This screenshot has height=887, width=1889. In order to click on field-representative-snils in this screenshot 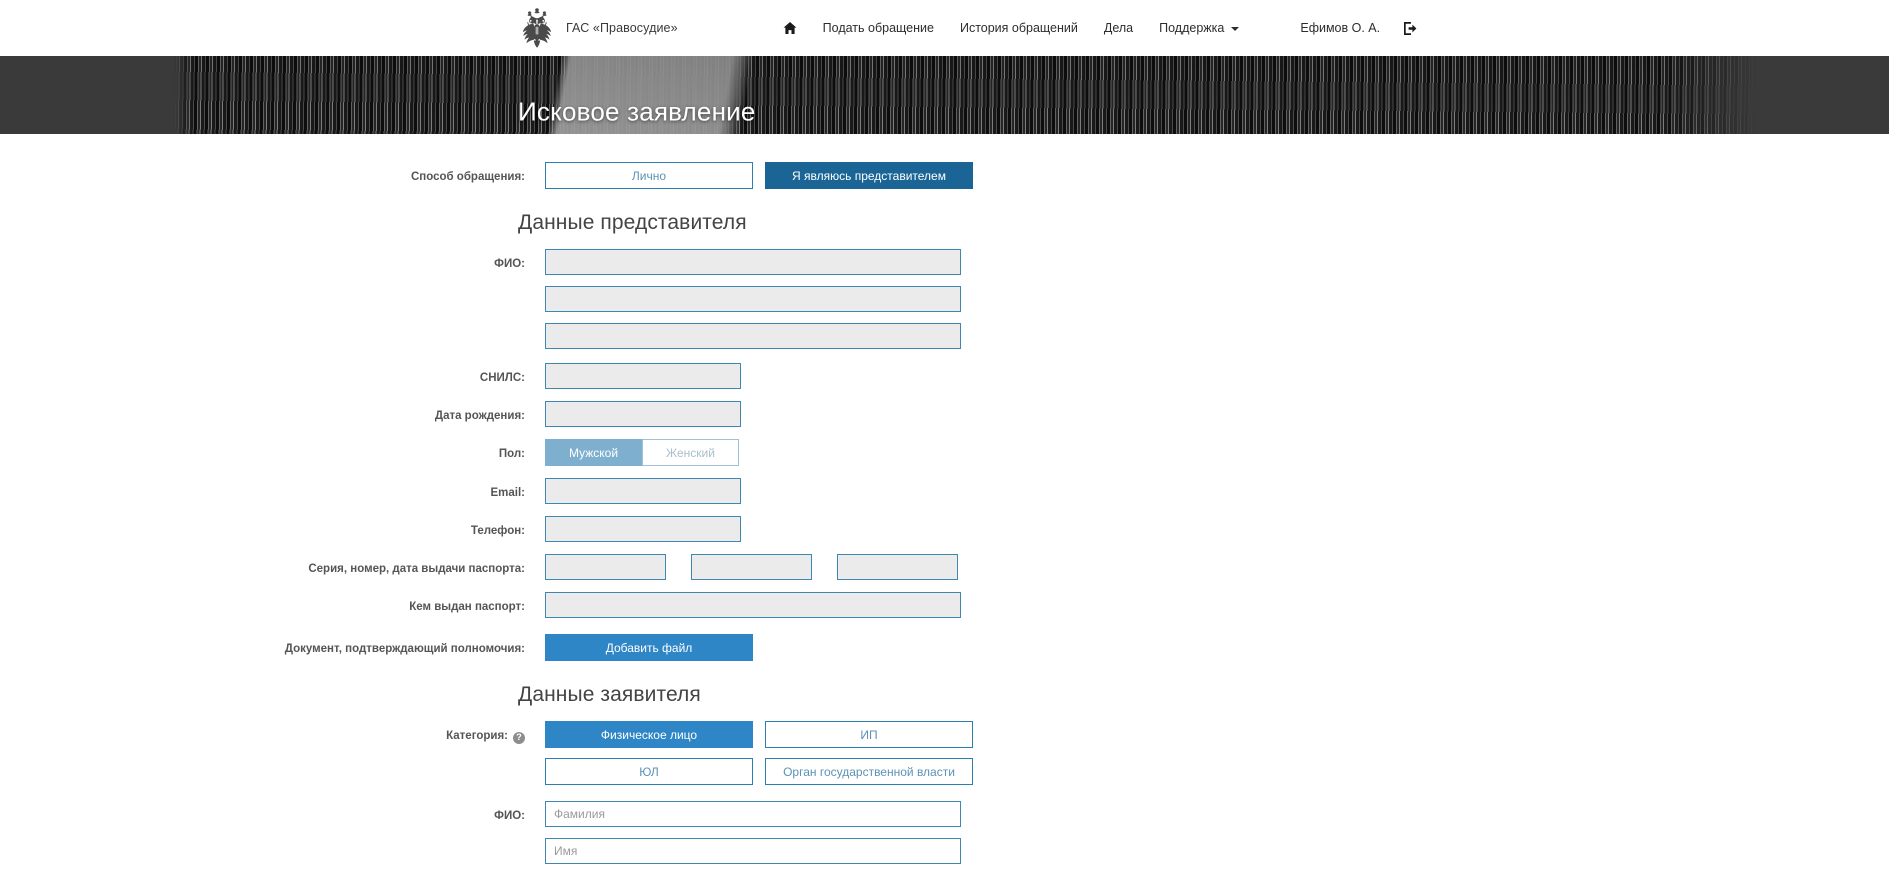, I will do `click(643, 376)`.